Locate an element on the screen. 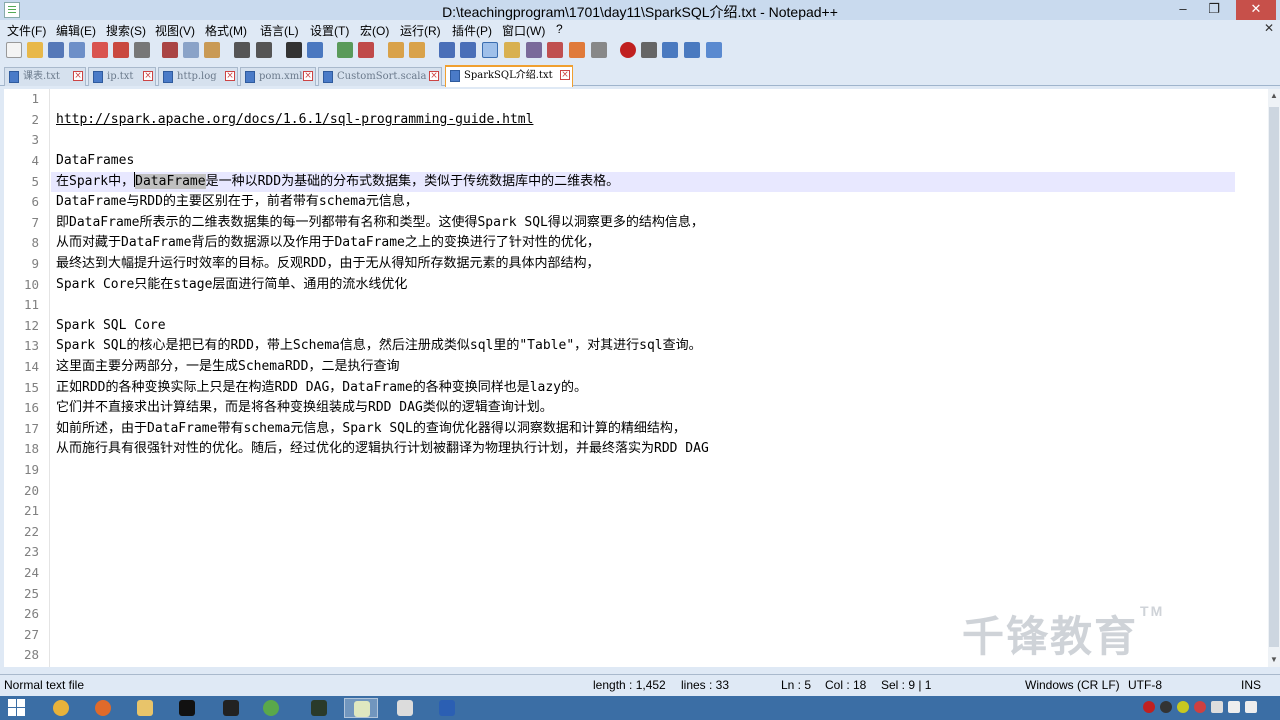  start-button-icon is located at coordinates (17, 708).